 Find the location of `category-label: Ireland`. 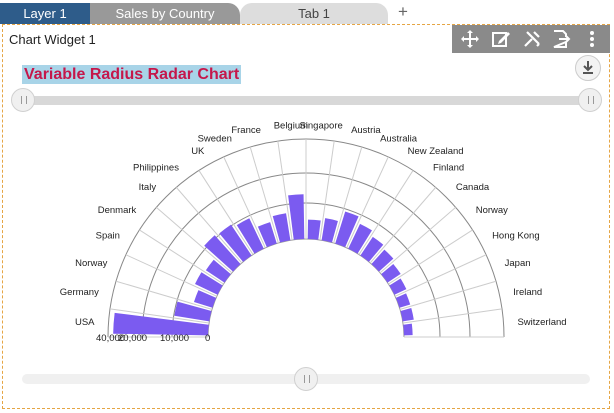

category-label: Ireland is located at coordinates (527, 292).